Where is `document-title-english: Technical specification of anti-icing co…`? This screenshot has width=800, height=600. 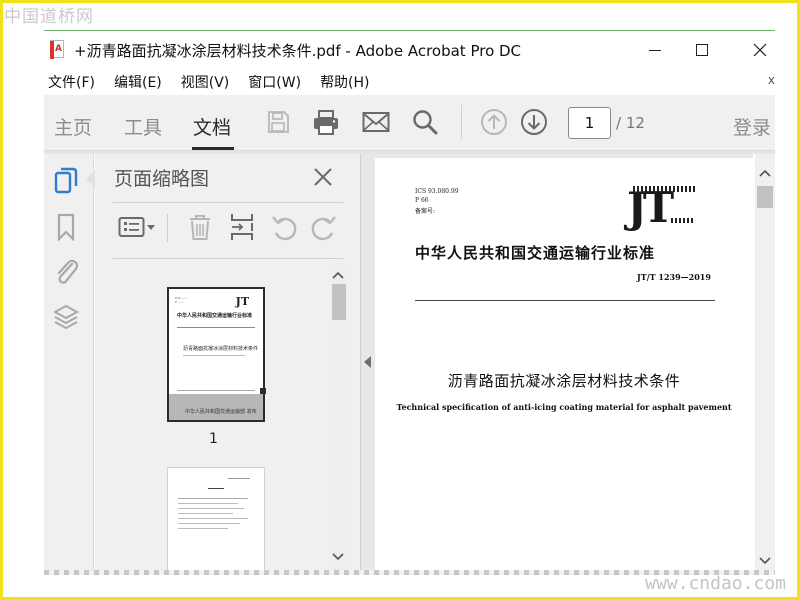
document-title-english: Technical specification of anti-icing co… is located at coordinates (564, 407).